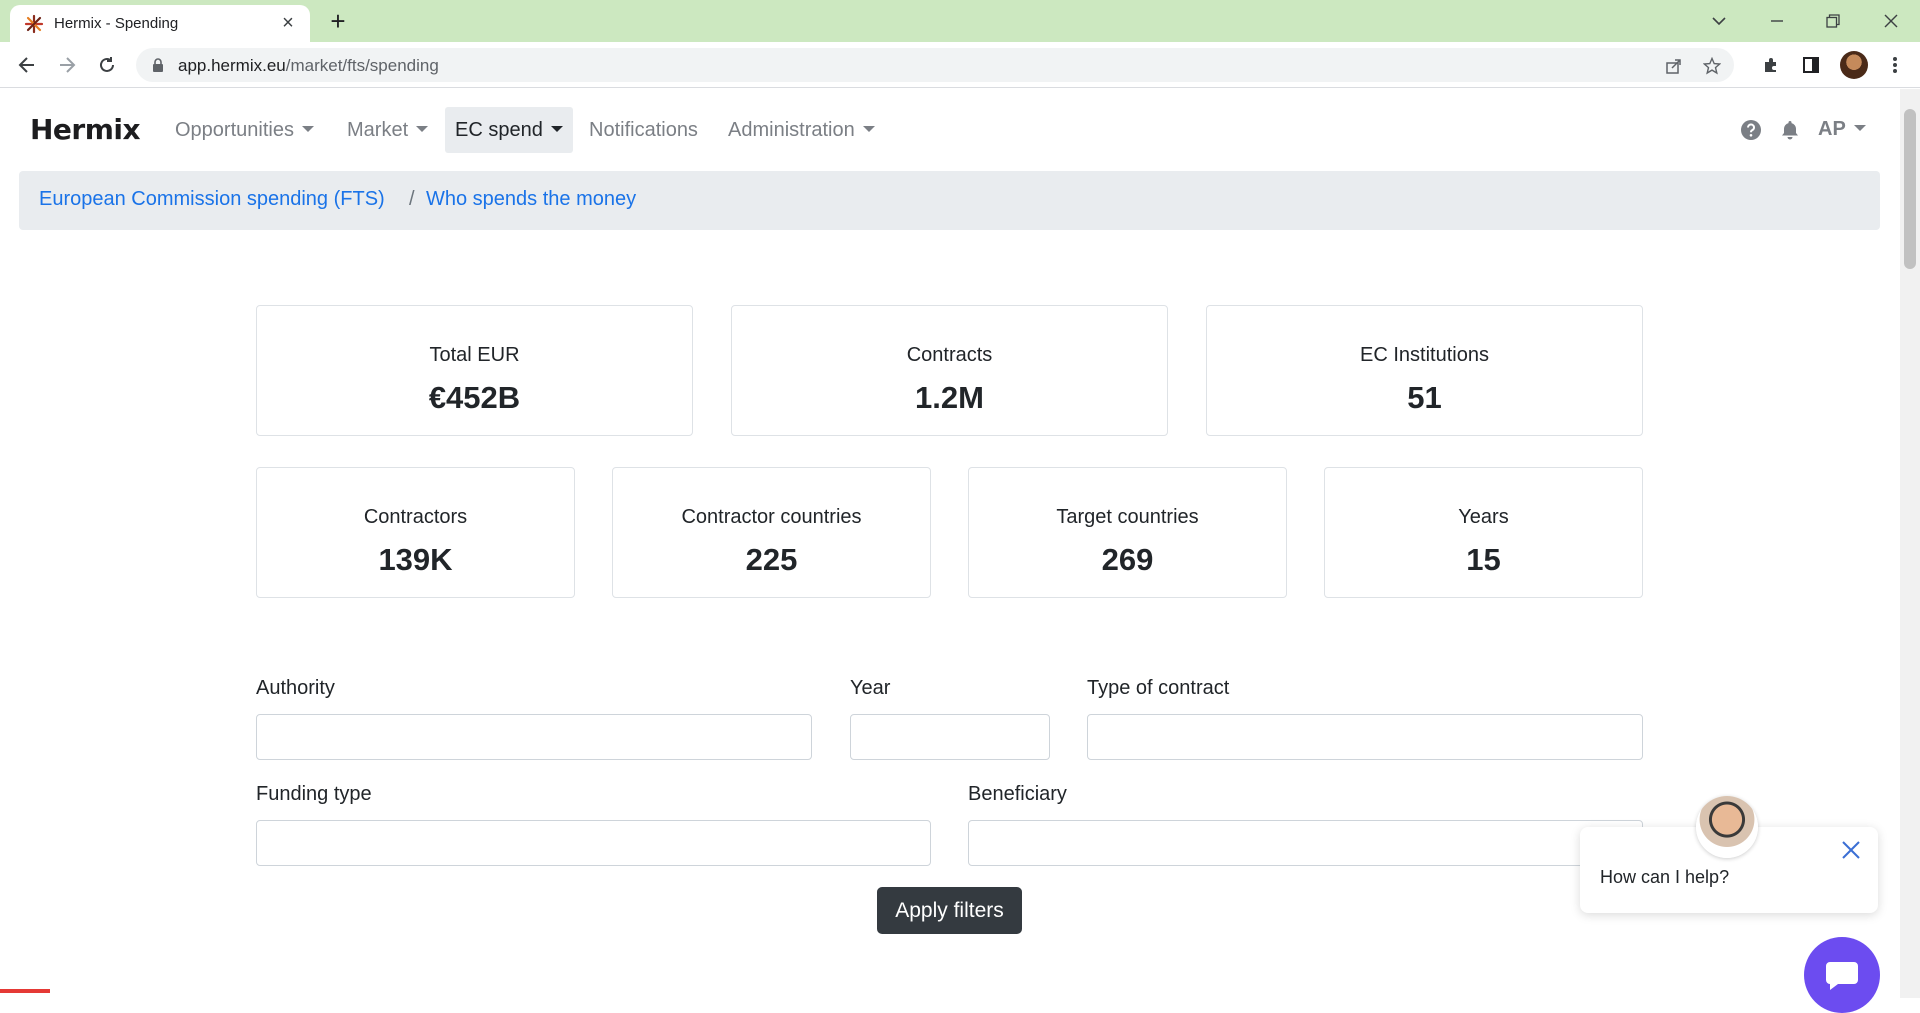  What do you see at coordinates (1712, 66) in the screenshot?
I see `bookmark-star-icon` at bounding box center [1712, 66].